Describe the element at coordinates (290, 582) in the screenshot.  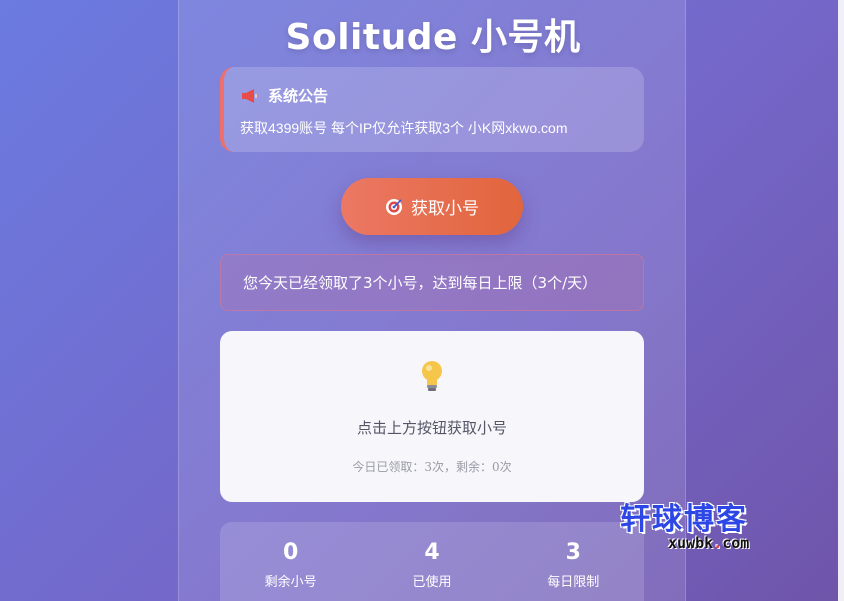
I see `stat-remaining-label: 剩余小号` at that location.